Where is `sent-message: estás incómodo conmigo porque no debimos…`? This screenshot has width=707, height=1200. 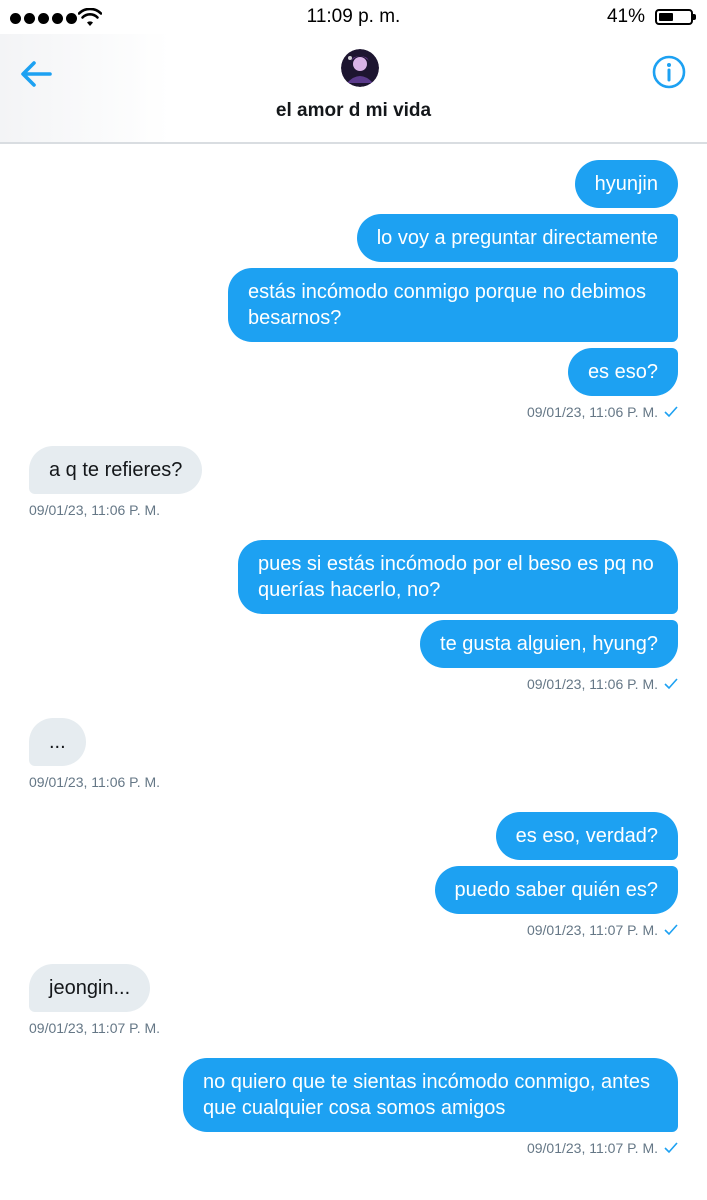
sent-message: estás incómodo conmigo porque no debimos… is located at coordinates (453, 305).